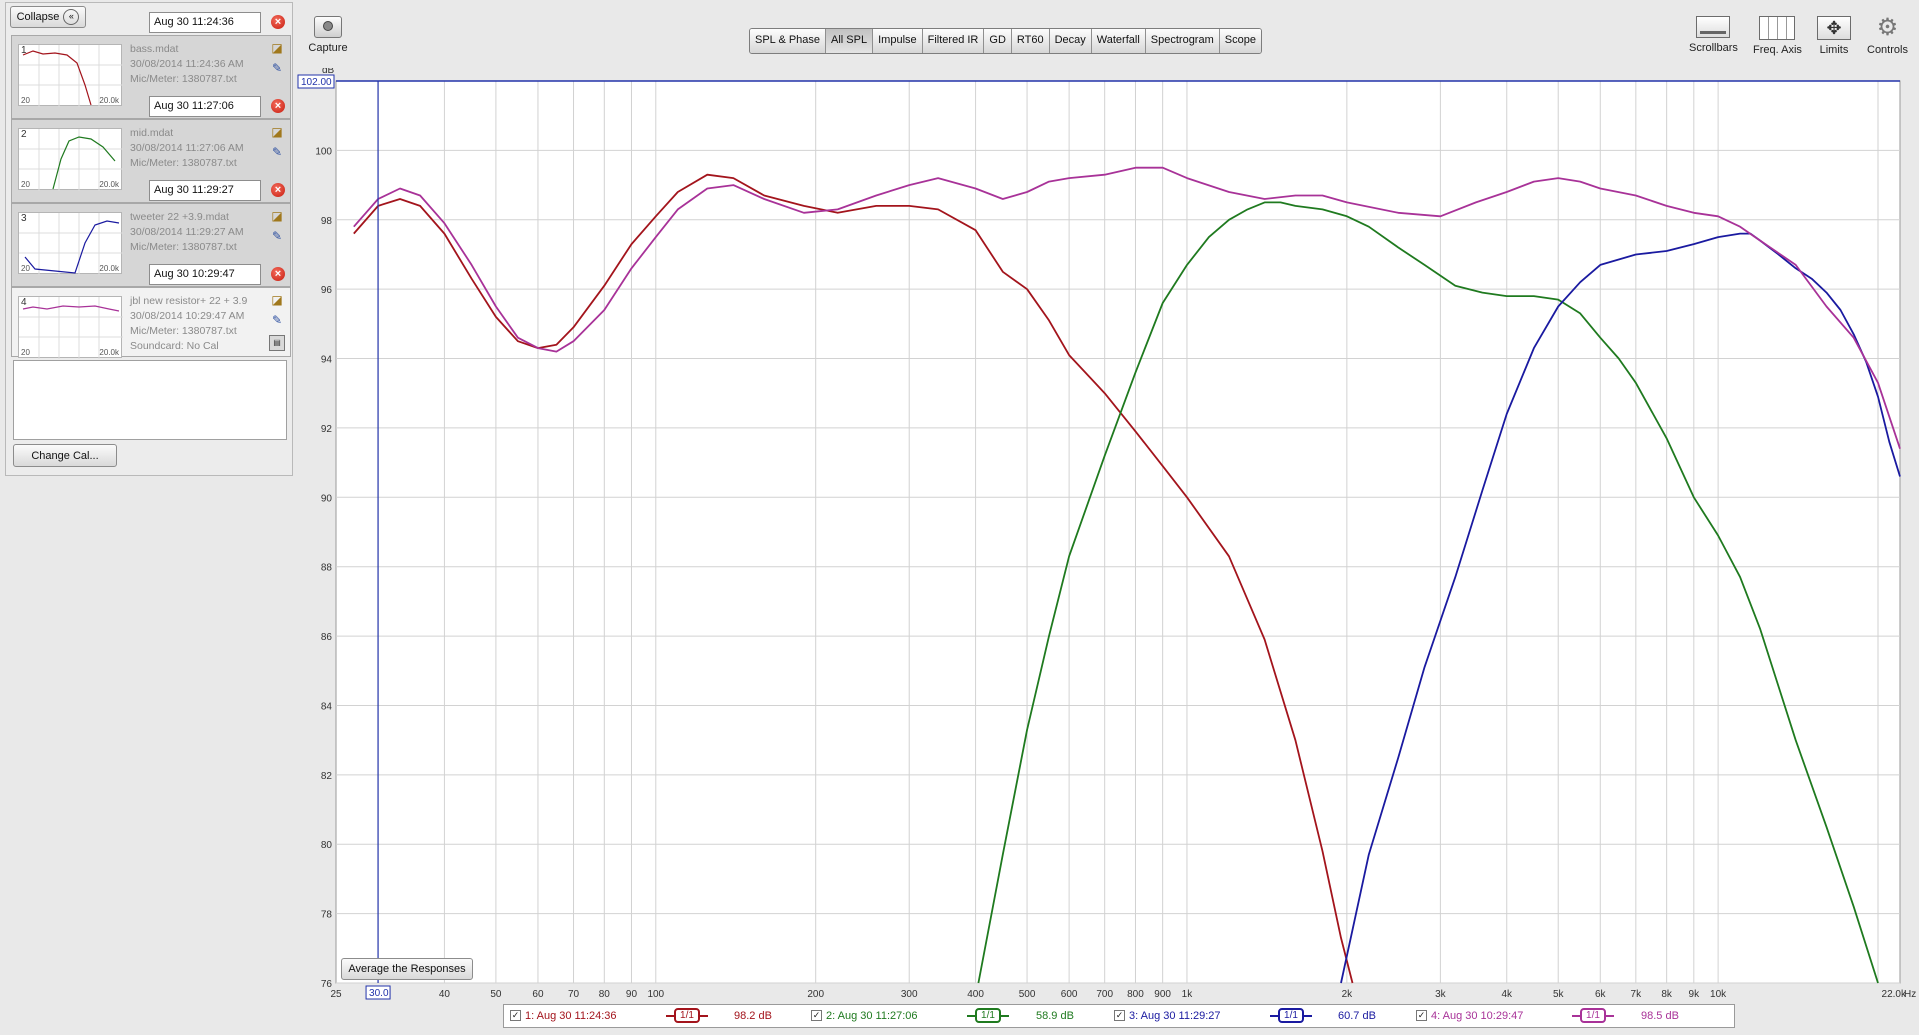  I want to click on x-cursor-box: 30.0, so click(378, 992).